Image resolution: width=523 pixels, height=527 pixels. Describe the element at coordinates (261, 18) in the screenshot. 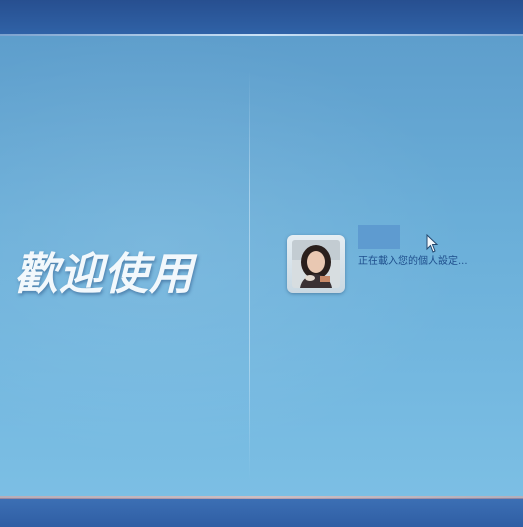

I see `top-band` at that location.